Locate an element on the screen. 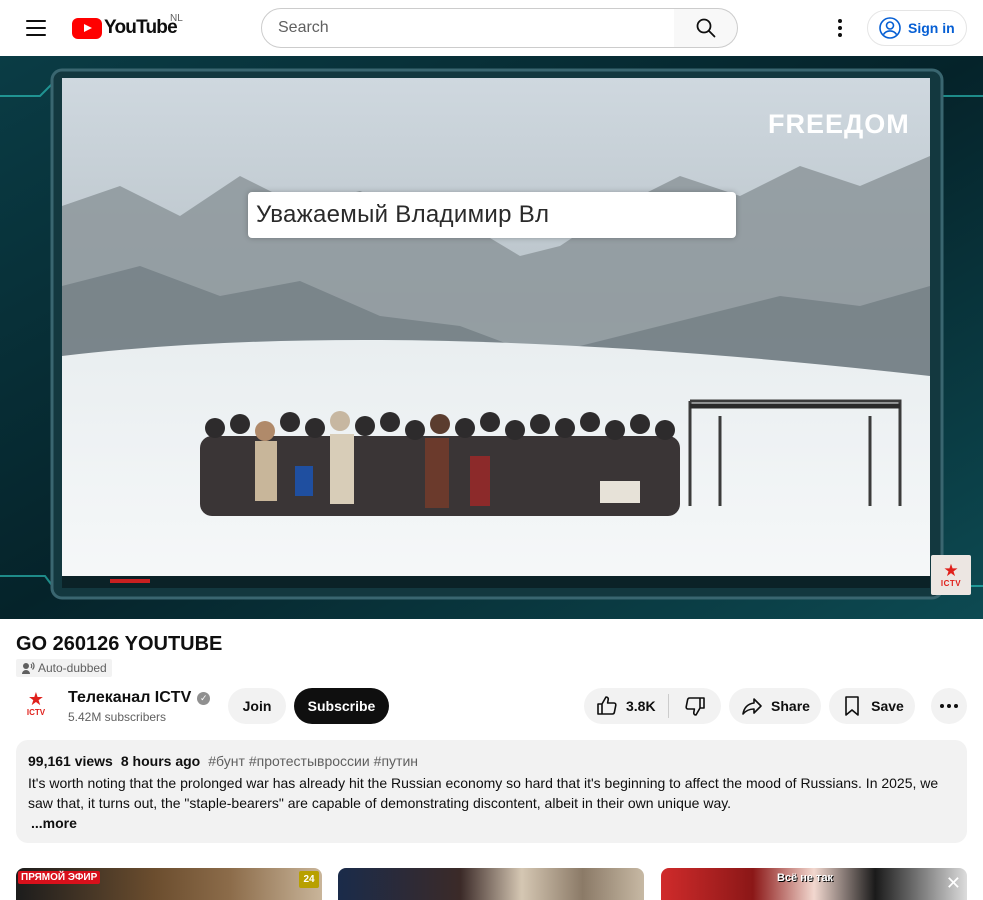 This screenshot has width=983, height=900. more-actions-button is located at coordinates (949, 706).